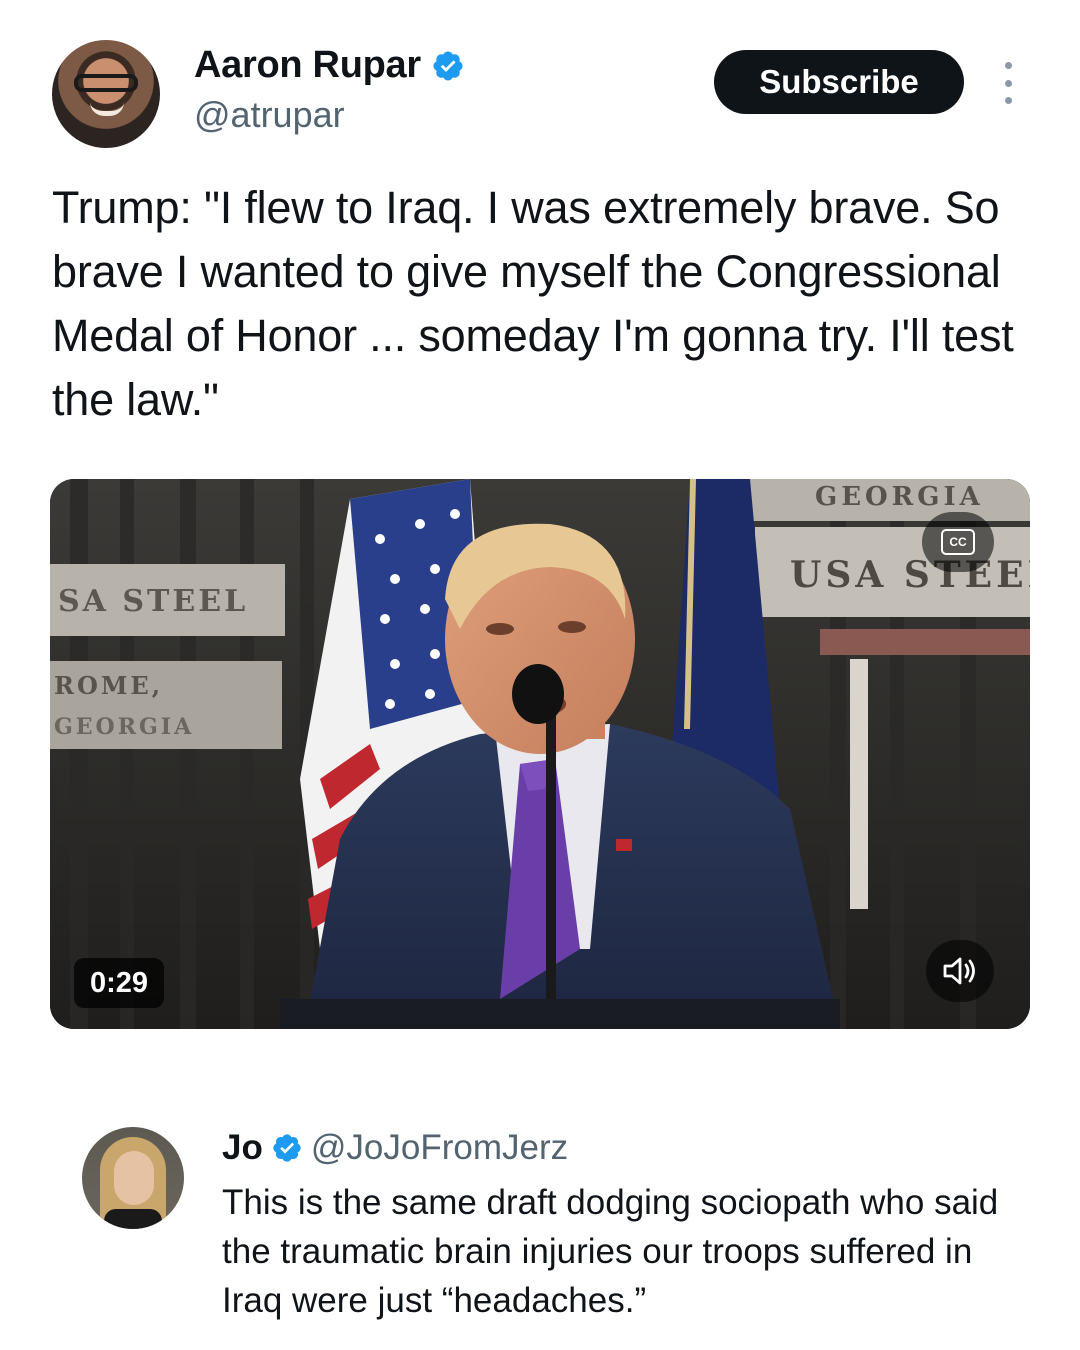  What do you see at coordinates (839, 82) in the screenshot?
I see `subscribe-button: Subscribe` at bounding box center [839, 82].